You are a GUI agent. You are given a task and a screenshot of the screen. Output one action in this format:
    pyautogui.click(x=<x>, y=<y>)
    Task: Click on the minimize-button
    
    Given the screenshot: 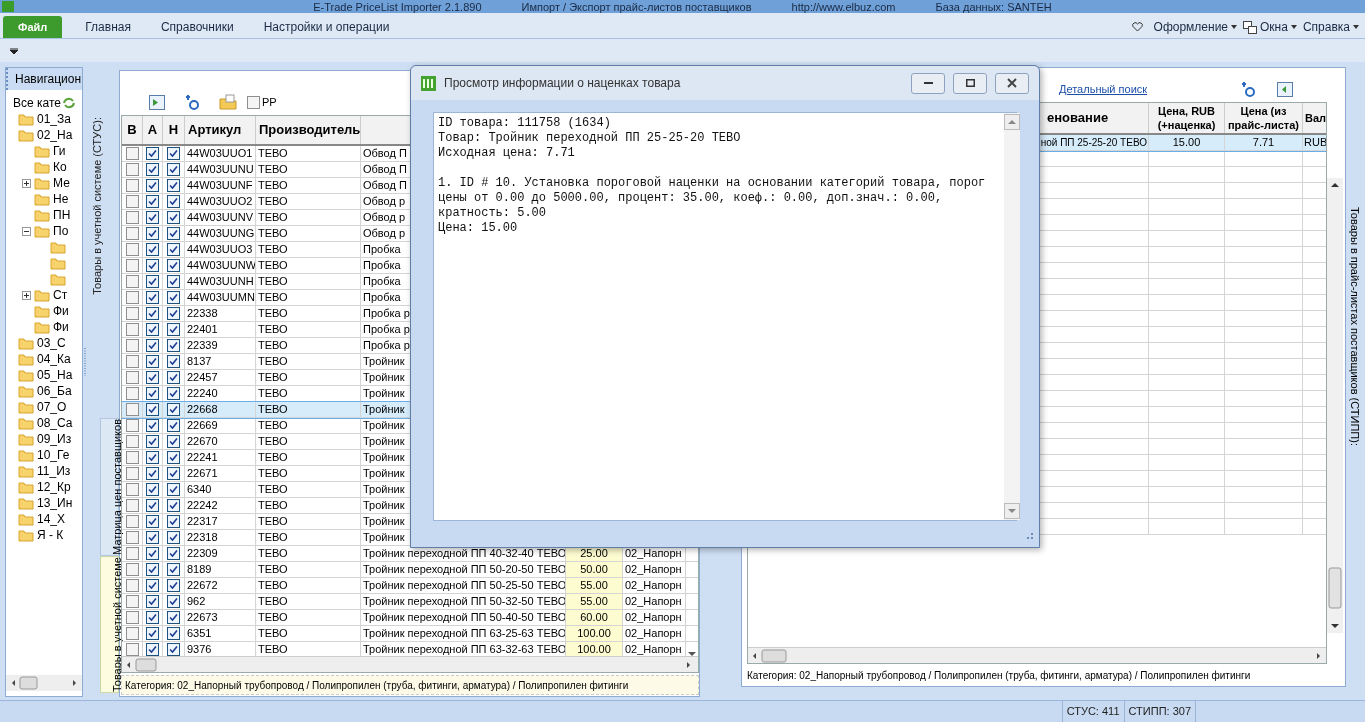 What is the action you would take?
    pyautogui.click(x=928, y=83)
    